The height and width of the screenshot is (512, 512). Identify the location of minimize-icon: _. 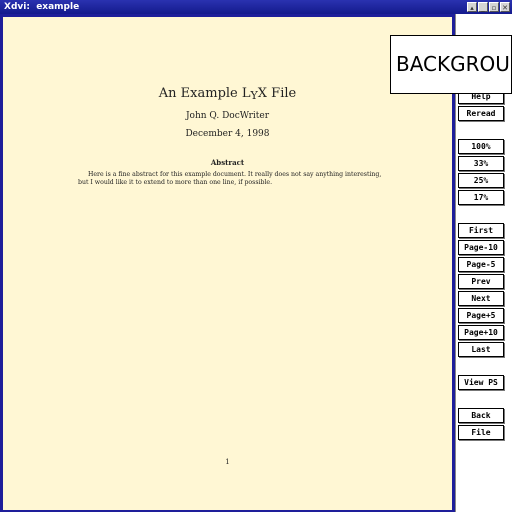
(483, 7).